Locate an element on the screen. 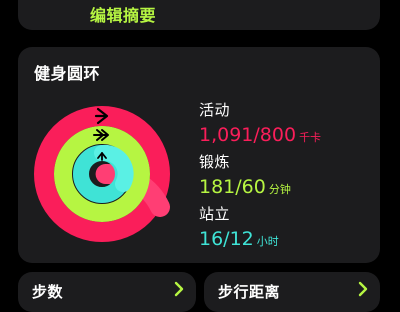  stand-label: 站立 is located at coordinates (215, 214).